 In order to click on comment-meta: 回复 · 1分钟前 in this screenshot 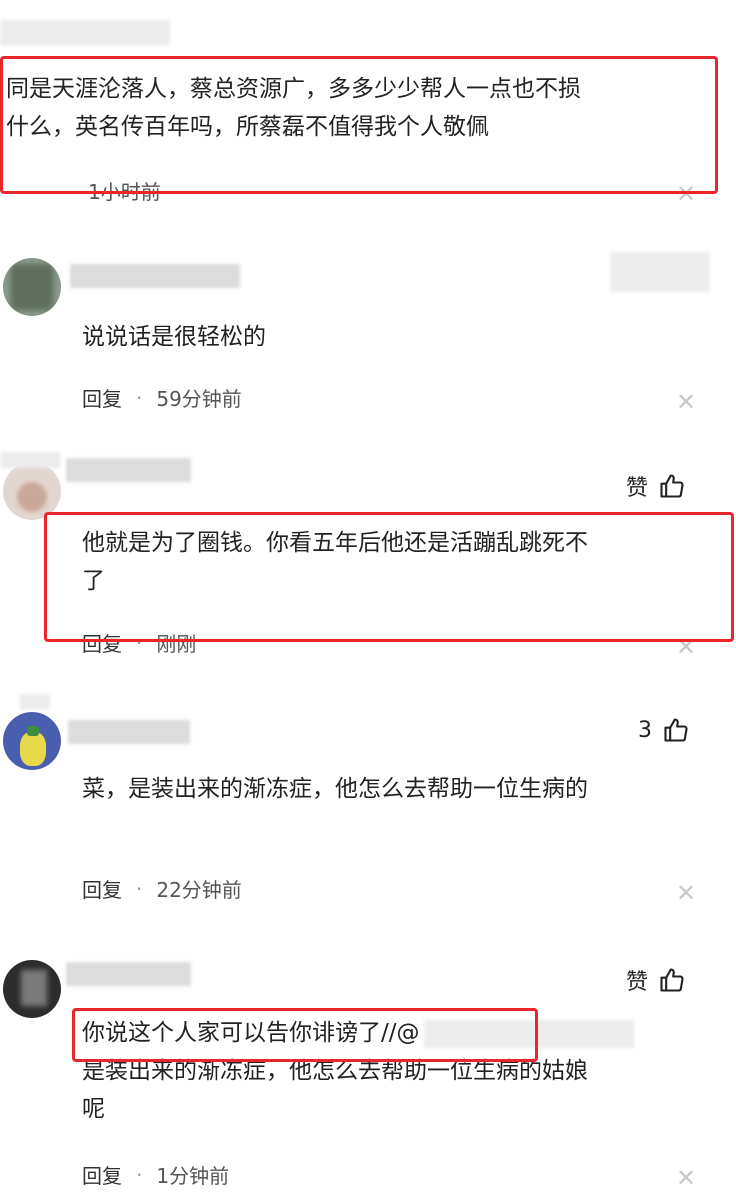, I will do `click(155, 1174)`.